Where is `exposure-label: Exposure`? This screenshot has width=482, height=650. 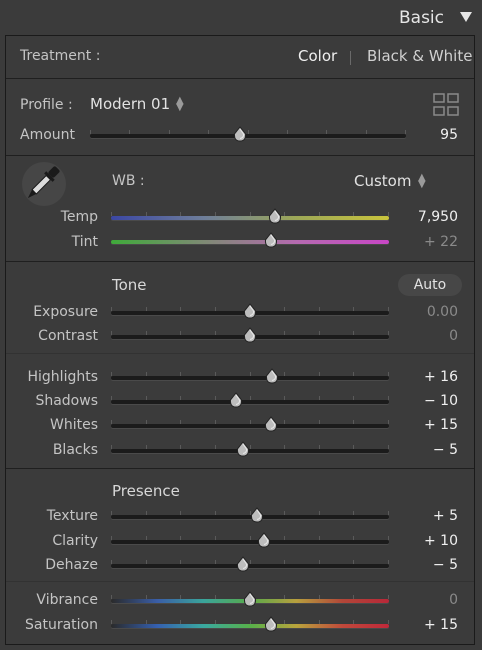
exposure-label: Exposure is located at coordinates (65, 312).